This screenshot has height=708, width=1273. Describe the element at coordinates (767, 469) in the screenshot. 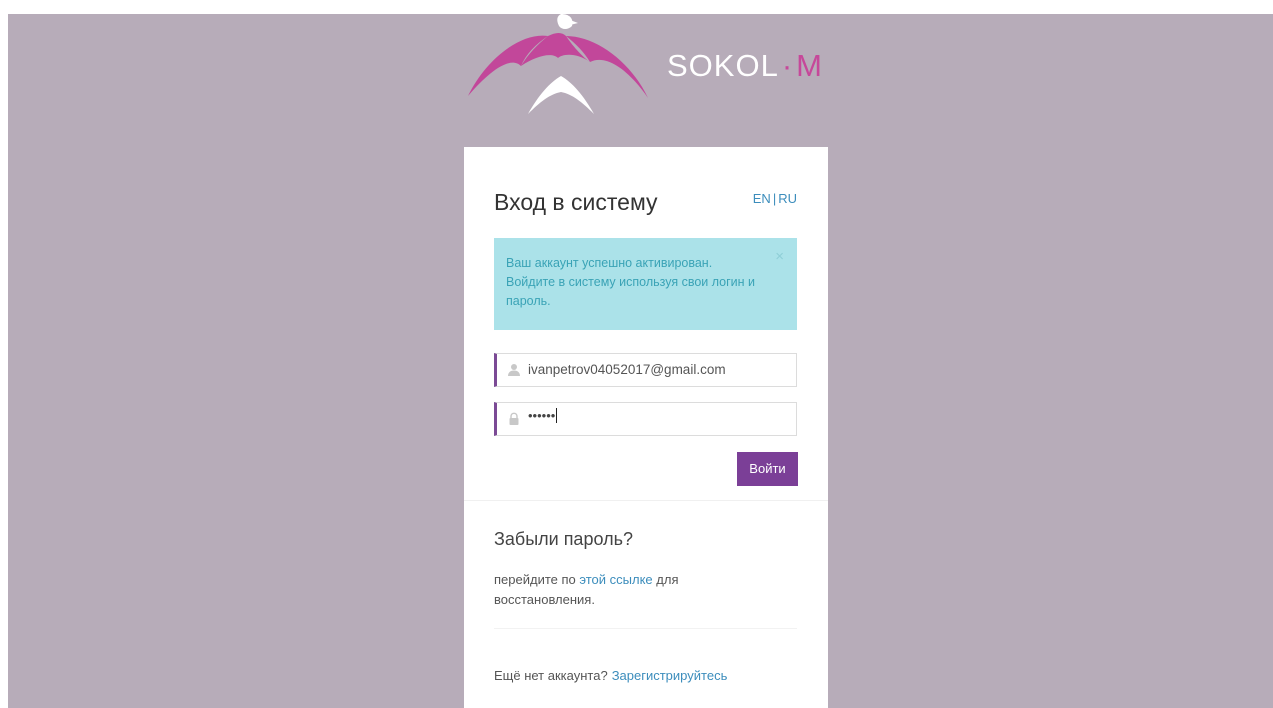

I see `login-button: Войти` at that location.